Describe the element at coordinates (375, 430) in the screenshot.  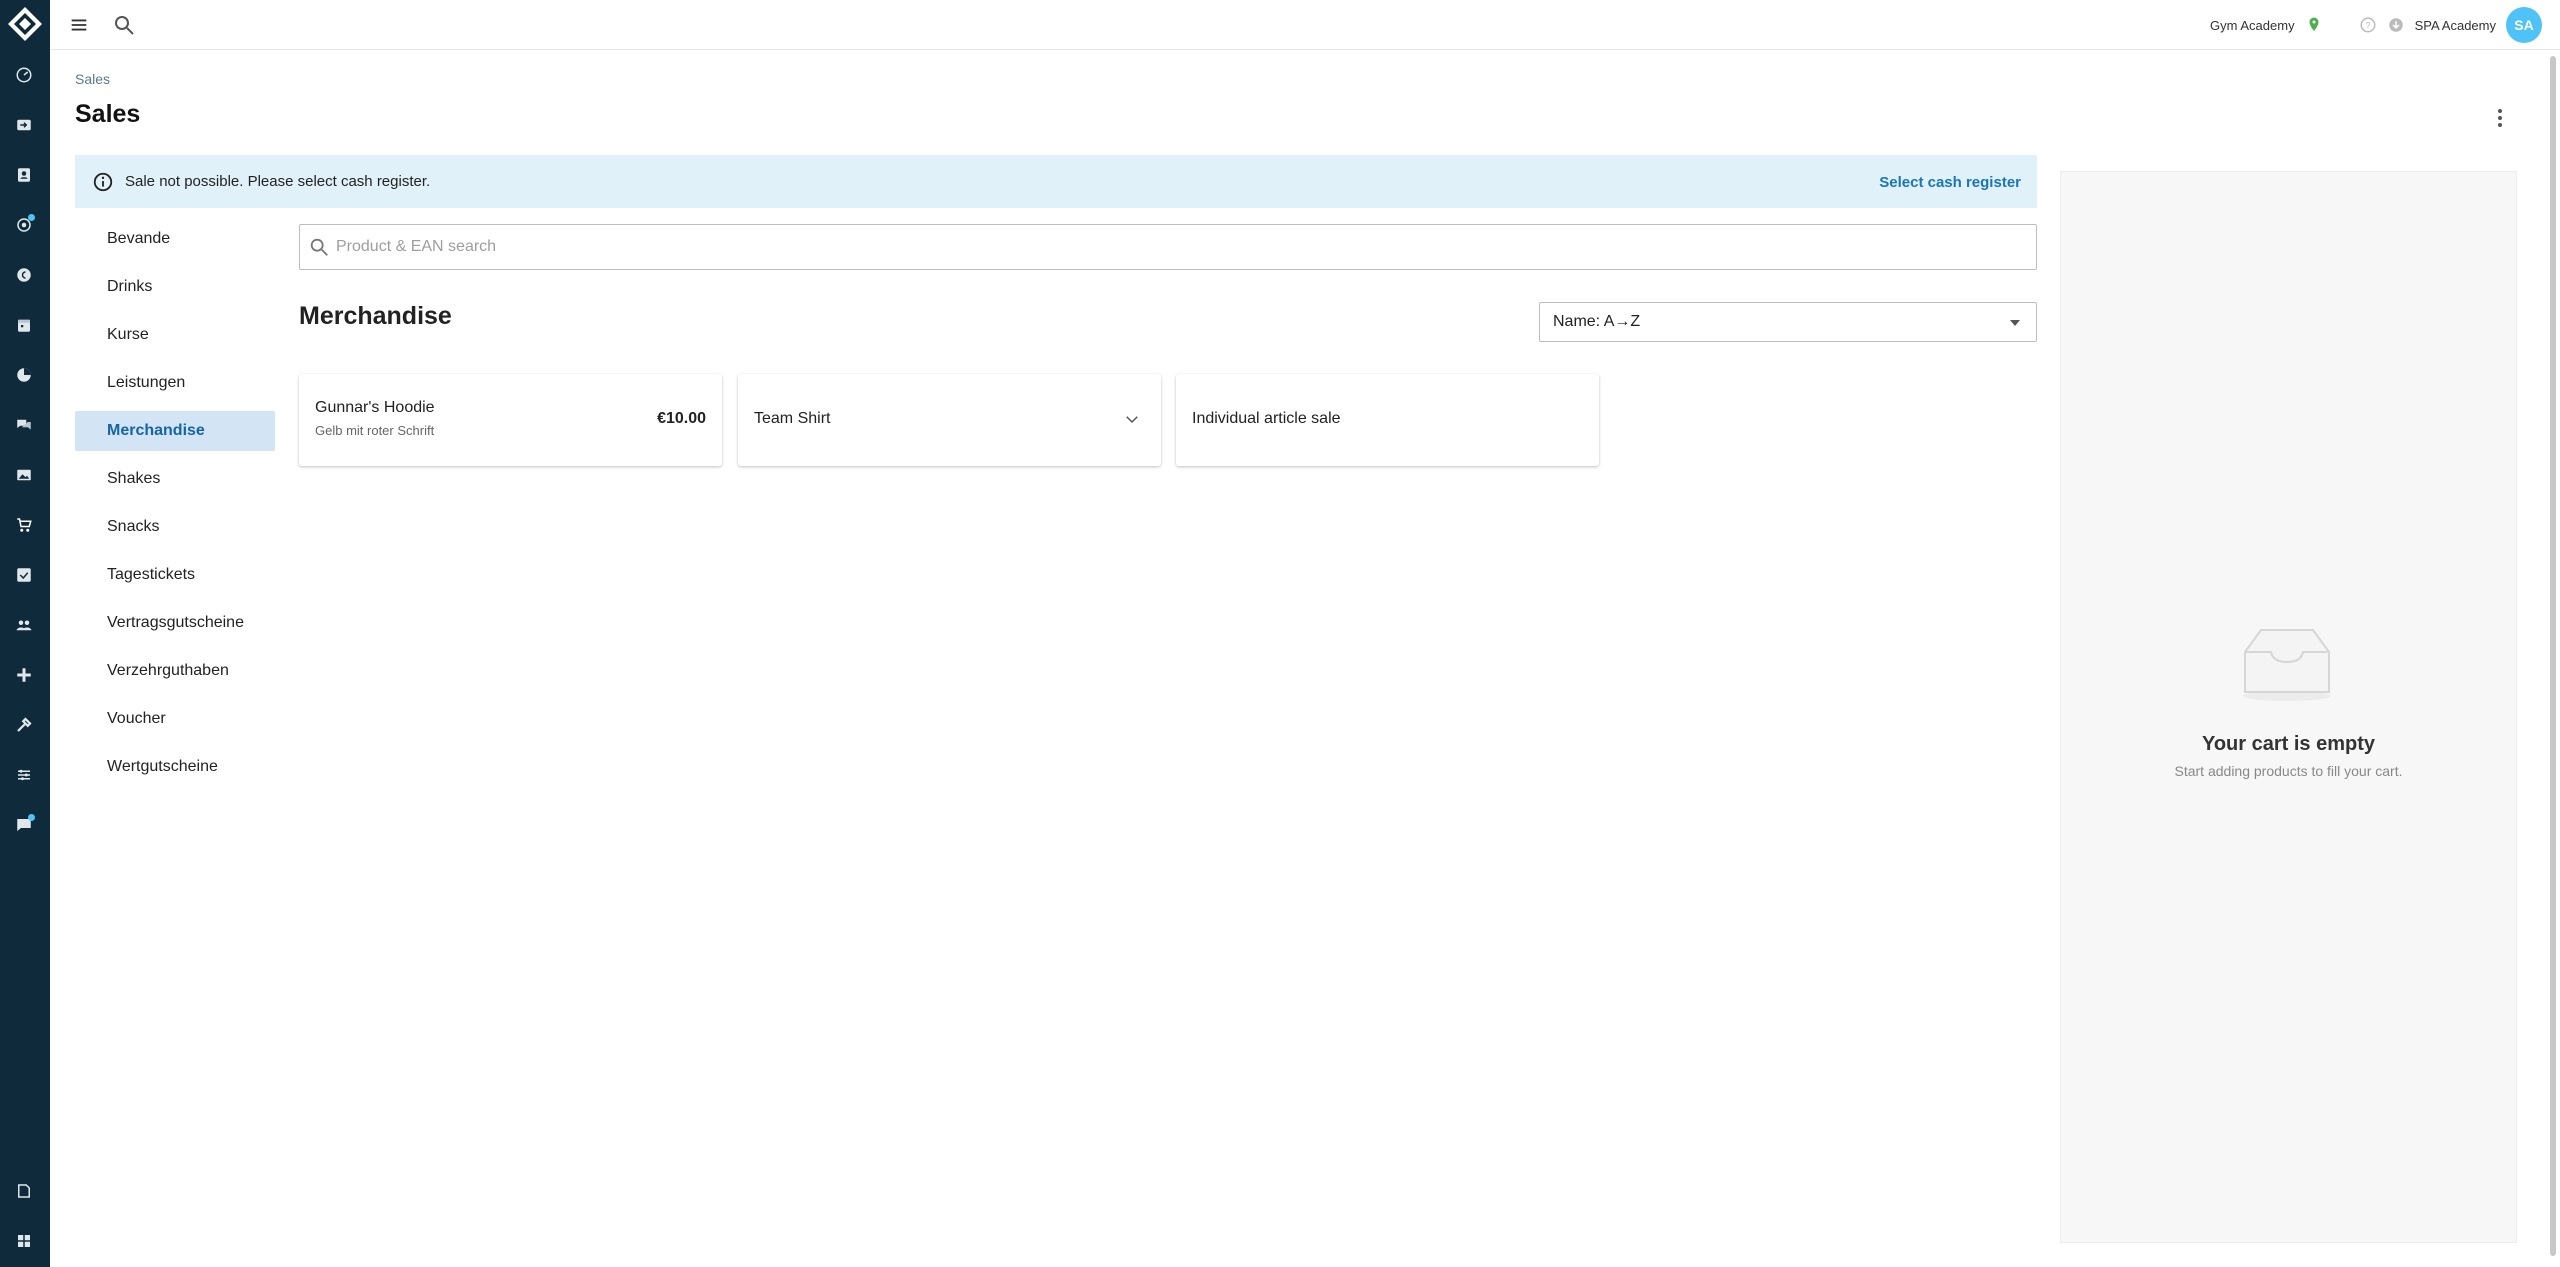
I see `product-subtitle: Gelb mit roter Schrift` at that location.